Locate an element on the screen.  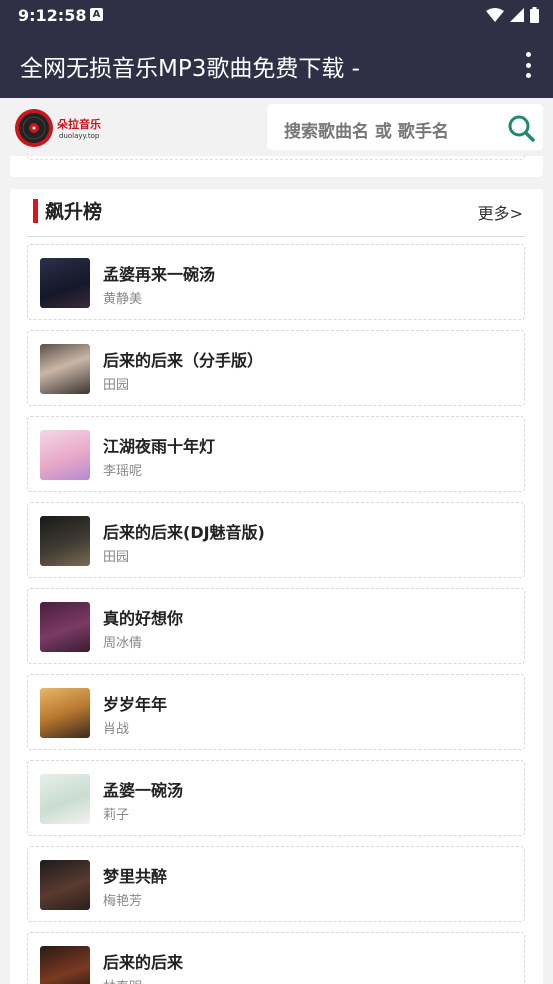
previous-list-item is located at coordinates (276, 157).